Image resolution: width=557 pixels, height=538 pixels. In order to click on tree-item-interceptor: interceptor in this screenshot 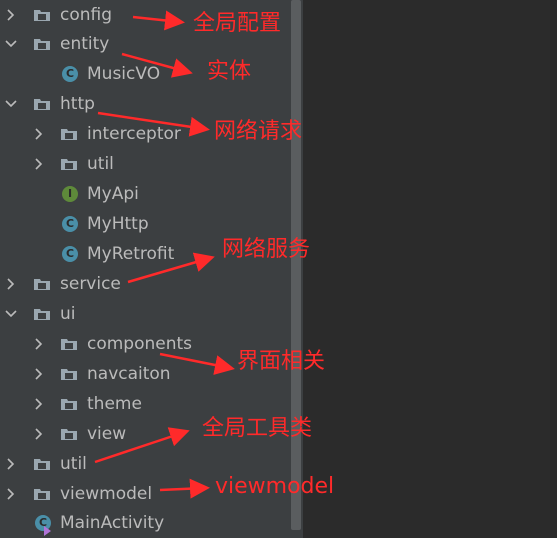, I will do `click(144, 134)`.